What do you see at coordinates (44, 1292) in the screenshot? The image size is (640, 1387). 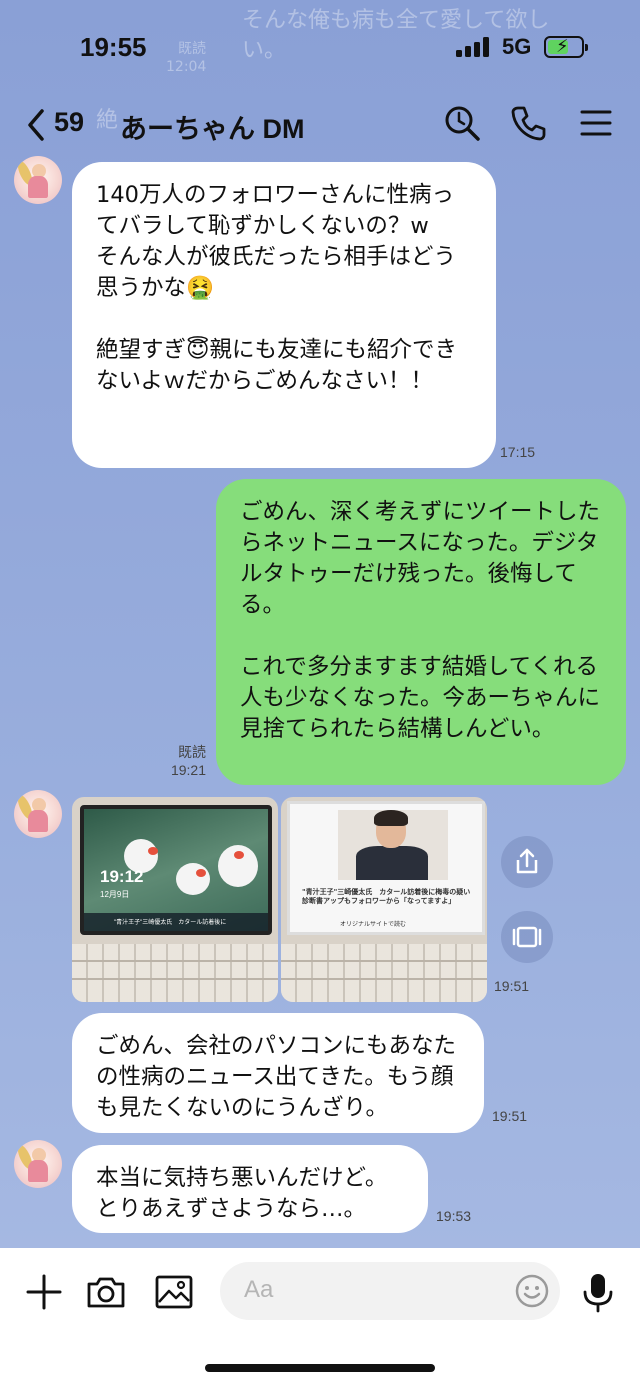 I see `plus-icon` at bounding box center [44, 1292].